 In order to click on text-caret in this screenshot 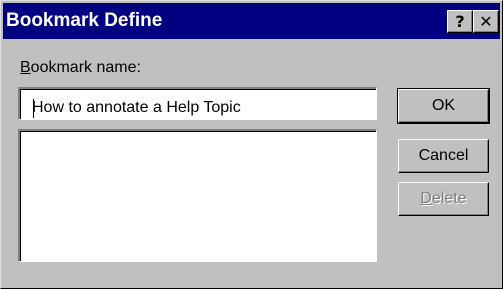, I will do `click(33, 108)`.